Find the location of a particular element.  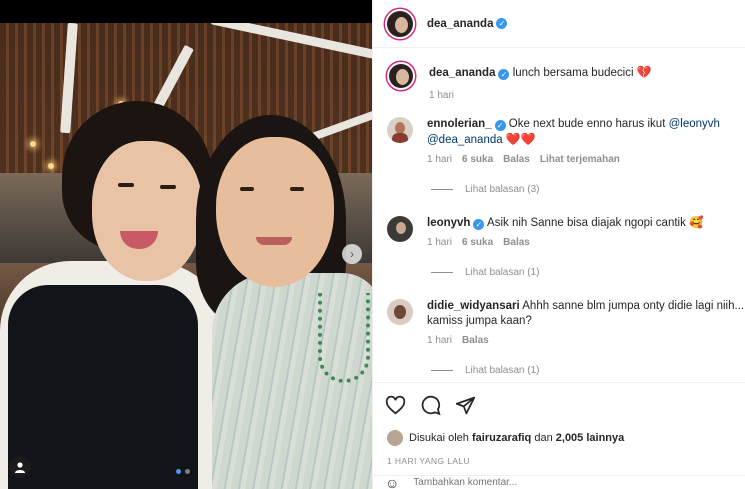

post-header: dea_ananda ✓ is located at coordinates (559, 24).